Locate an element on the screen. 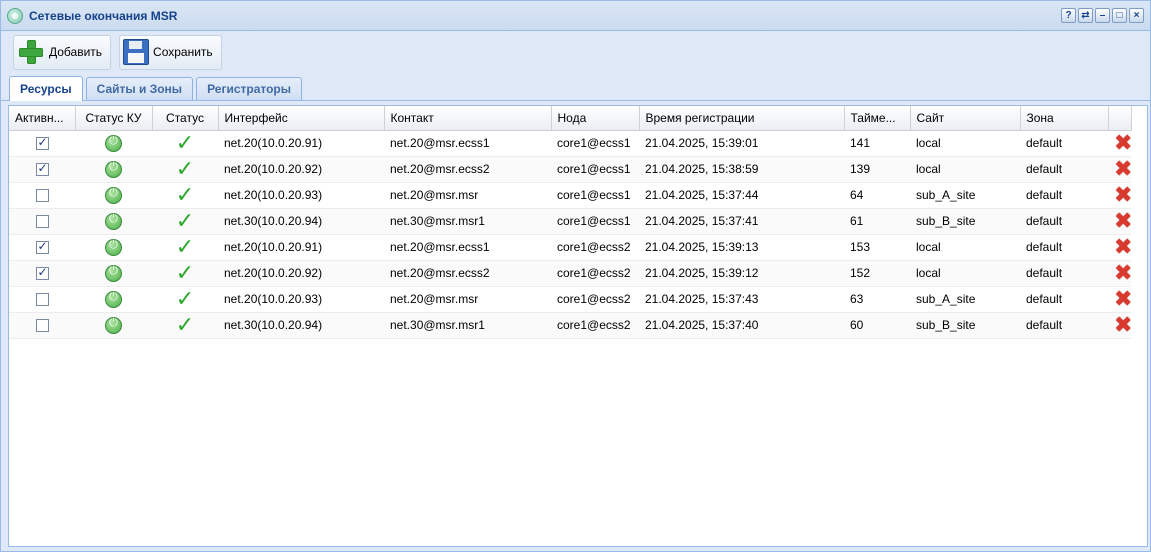 The image size is (1151, 552). contact-cell: net.20@msr.msr is located at coordinates (467, 299).